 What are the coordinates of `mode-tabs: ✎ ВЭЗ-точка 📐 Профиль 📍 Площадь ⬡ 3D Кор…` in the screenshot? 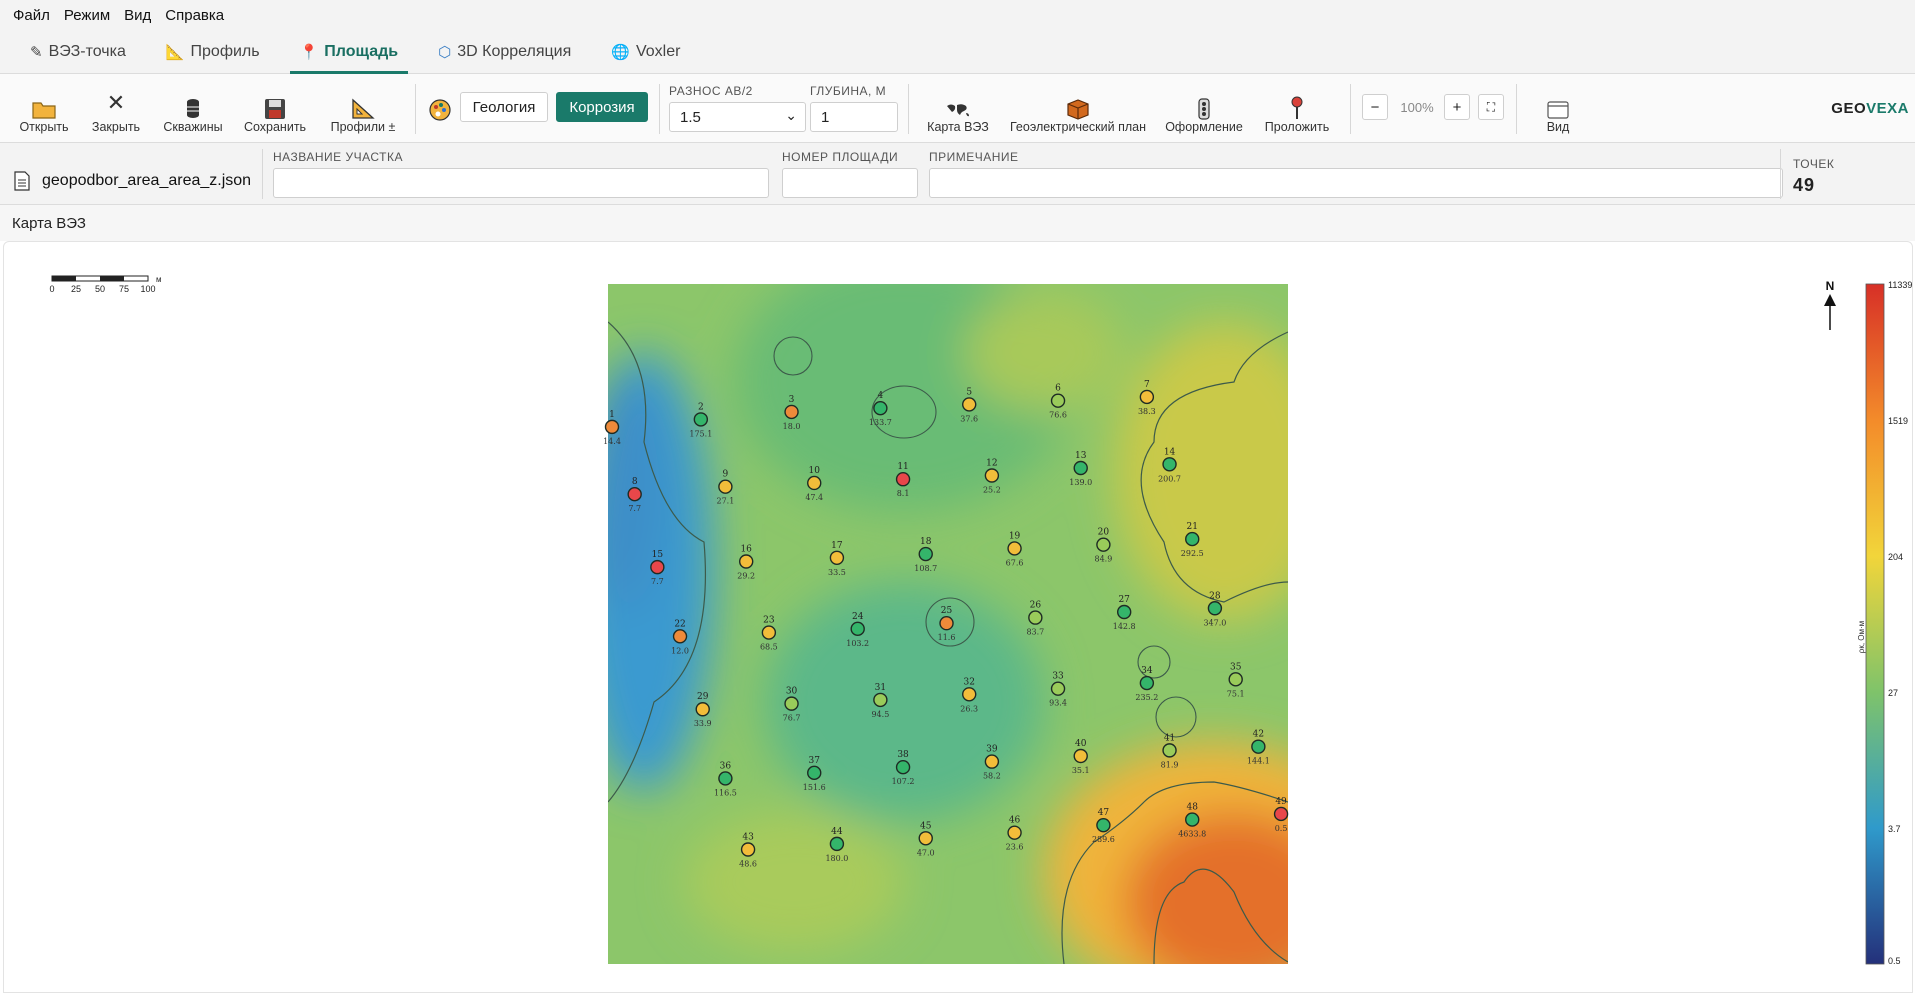 It's located at (957, 52).